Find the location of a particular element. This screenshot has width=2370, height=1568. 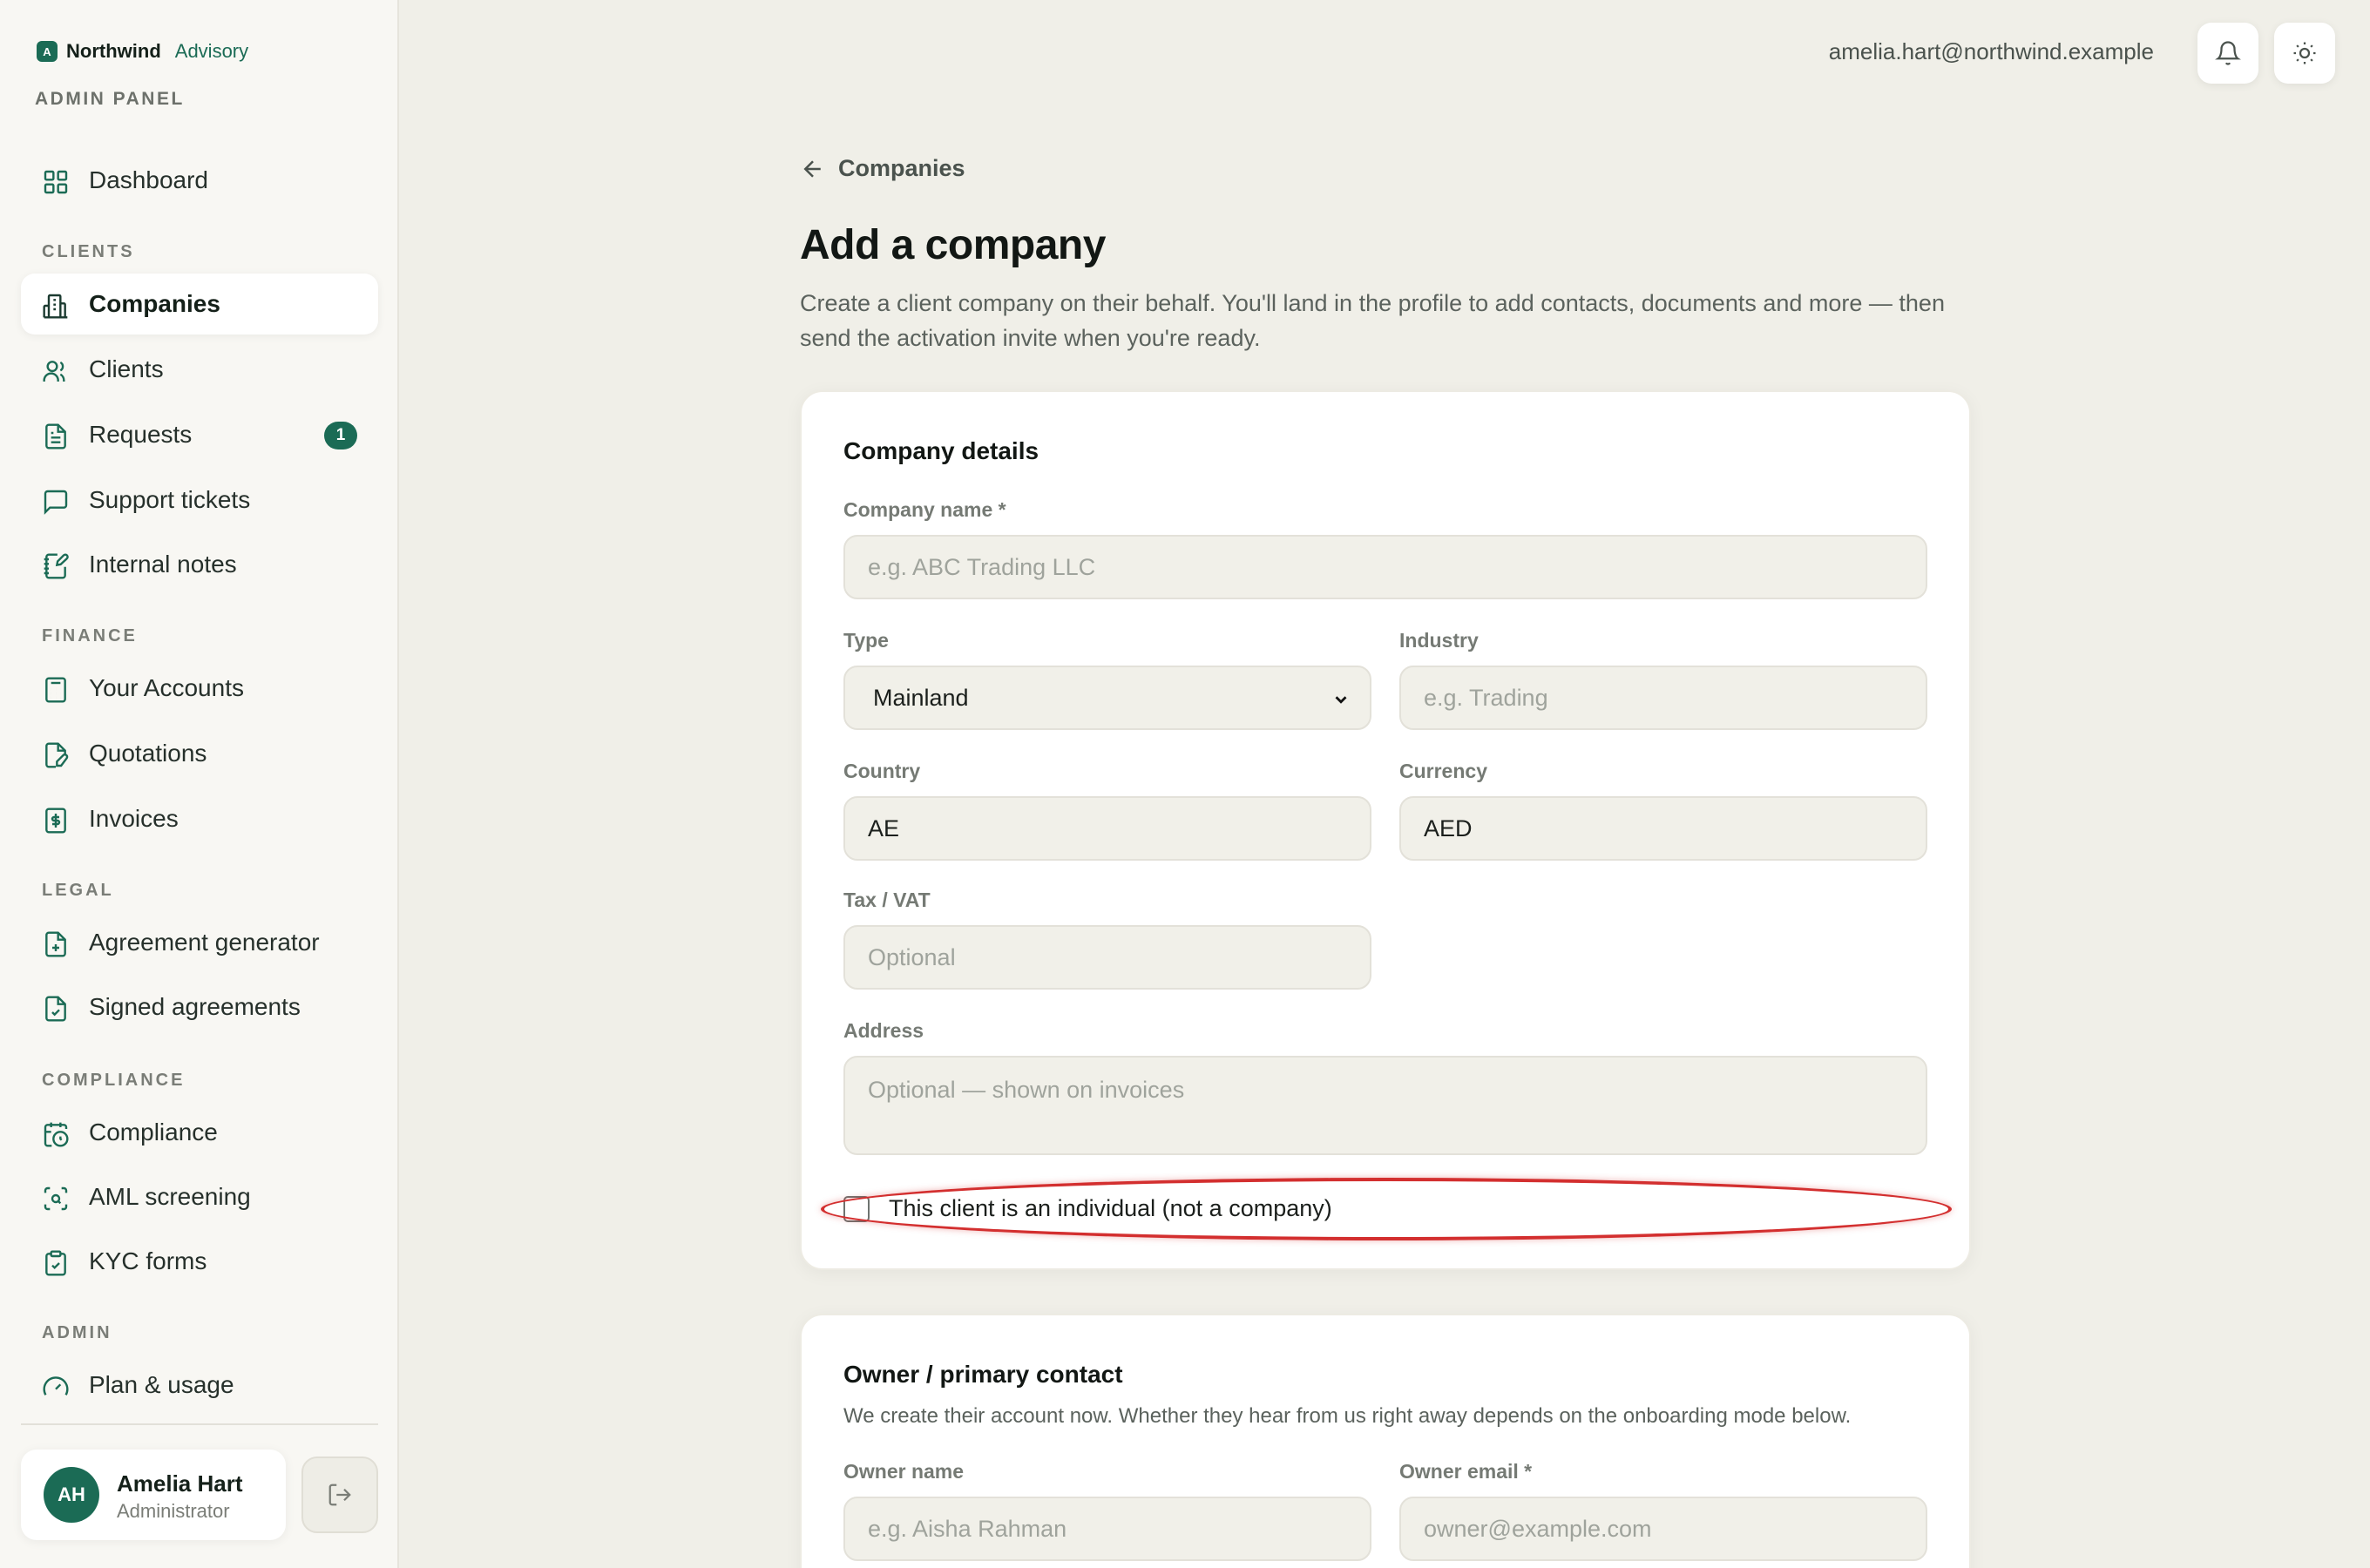

section-label-clients: CLIENTS is located at coordinates (88, 252).